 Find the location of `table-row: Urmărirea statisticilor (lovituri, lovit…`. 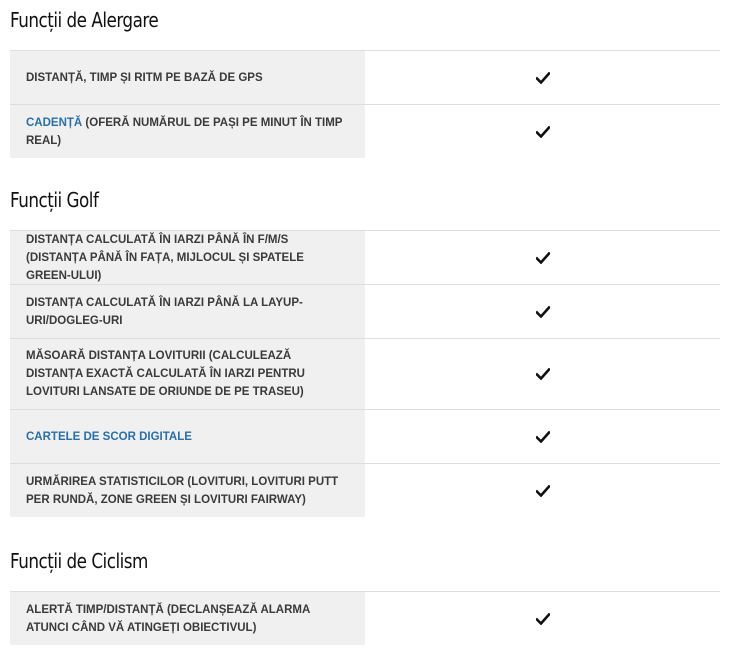

table-row: Urmărirea statisticilor (lovituri, lovit… is located at coordinates (365, 490).